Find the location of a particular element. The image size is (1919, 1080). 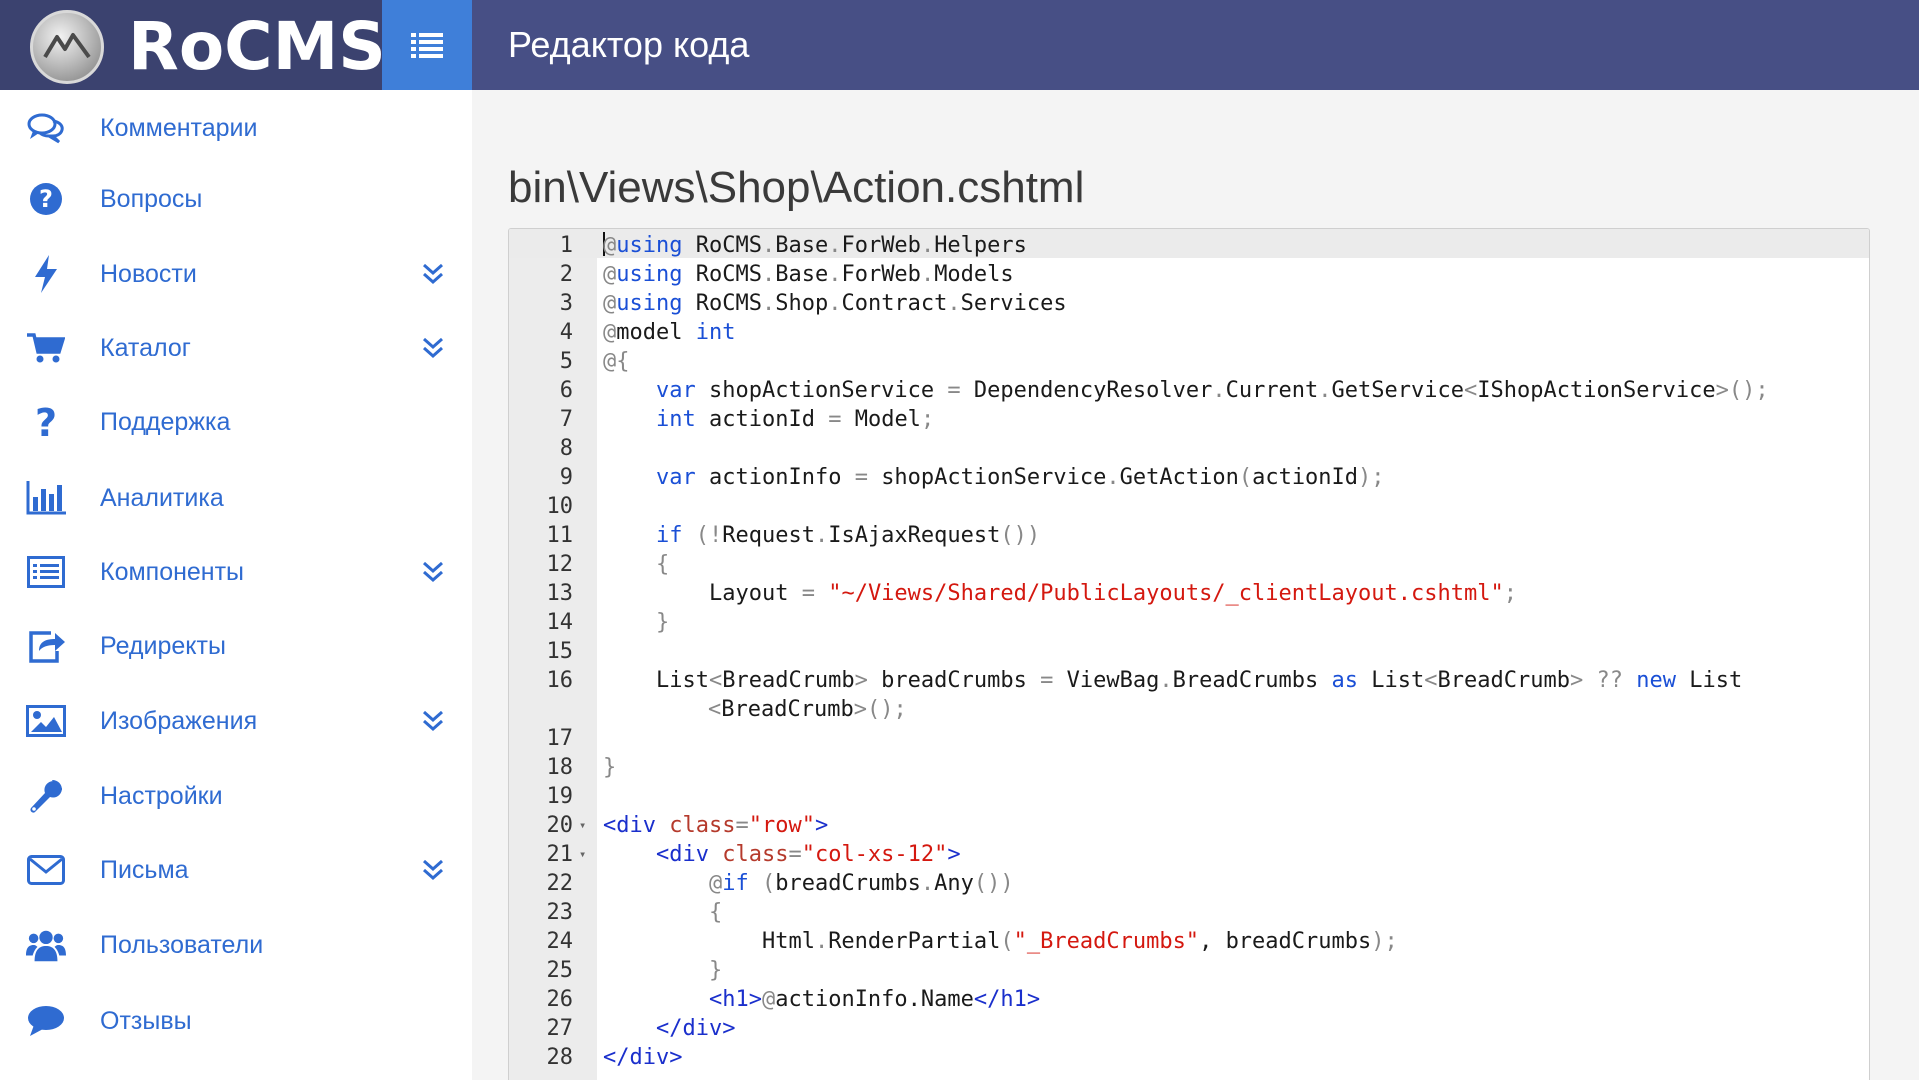

code-line: 8 is located at coordinates (1189, 448).